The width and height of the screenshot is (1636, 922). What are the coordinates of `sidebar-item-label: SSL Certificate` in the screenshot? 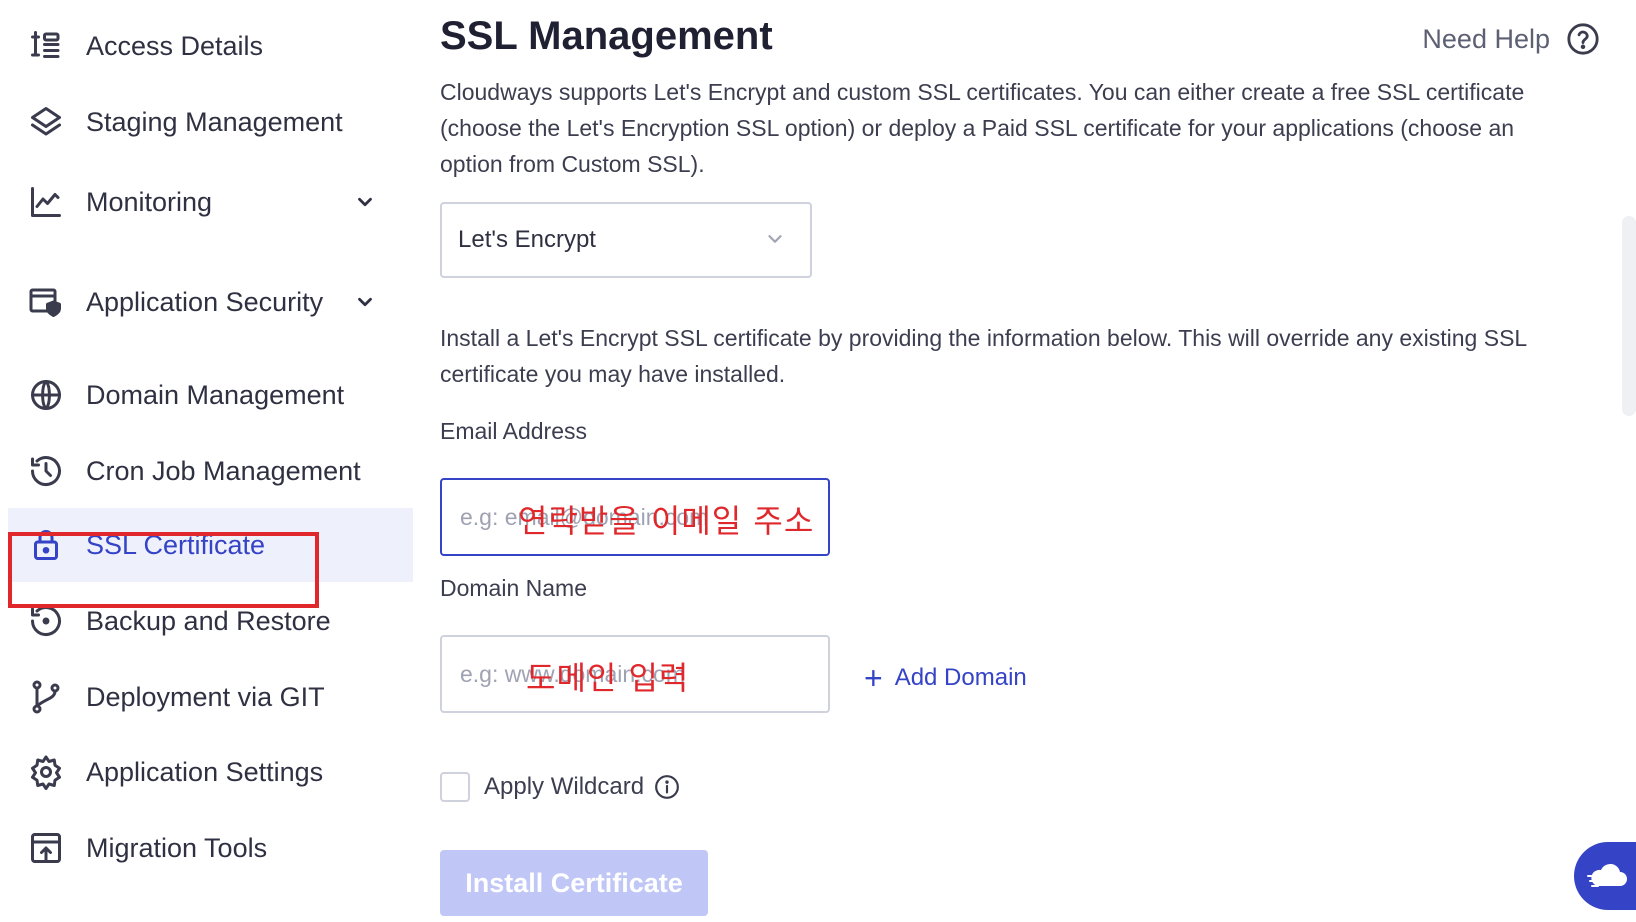 It's located at (176, 545).